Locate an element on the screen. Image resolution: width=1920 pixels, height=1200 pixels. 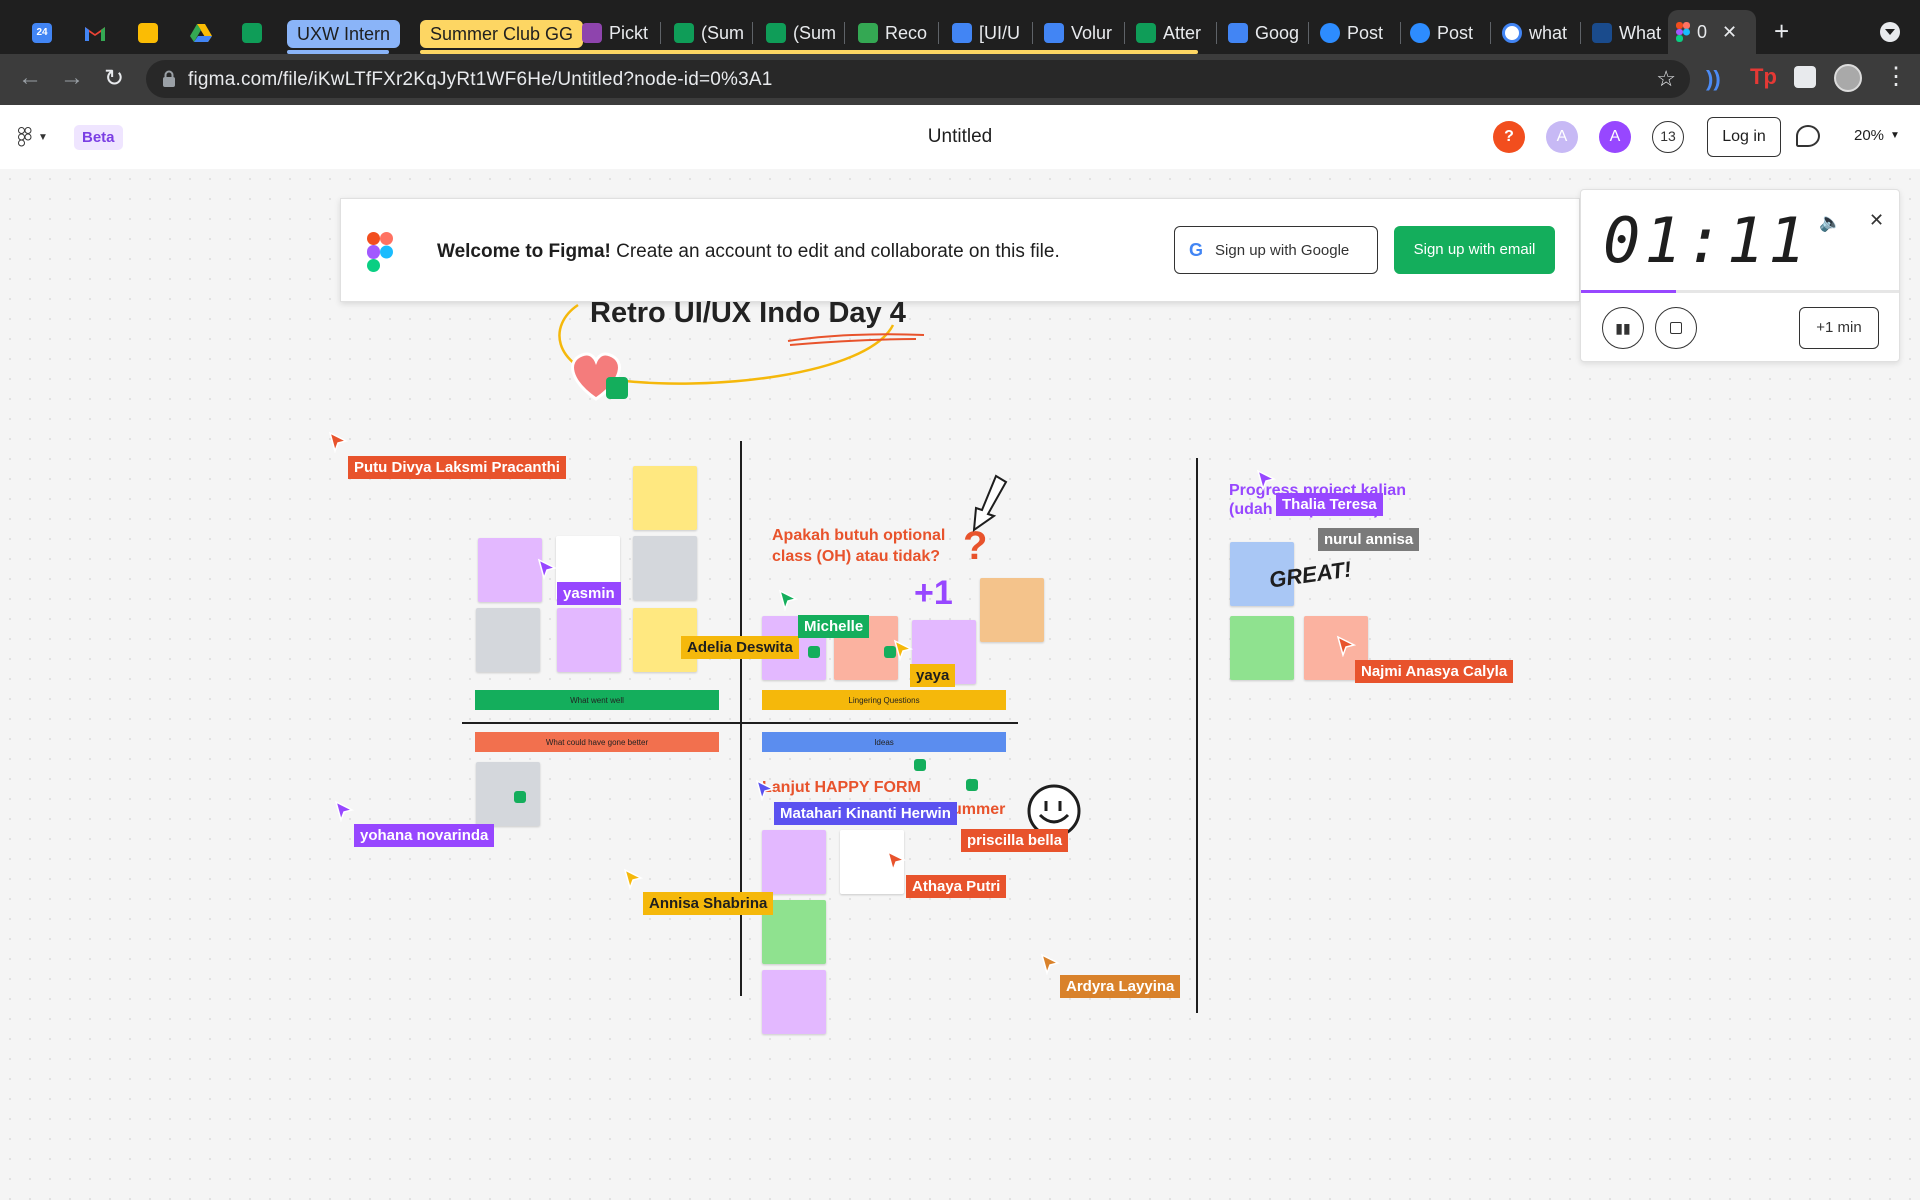
google-g-icon: G is located at coordinates (1196, 249).